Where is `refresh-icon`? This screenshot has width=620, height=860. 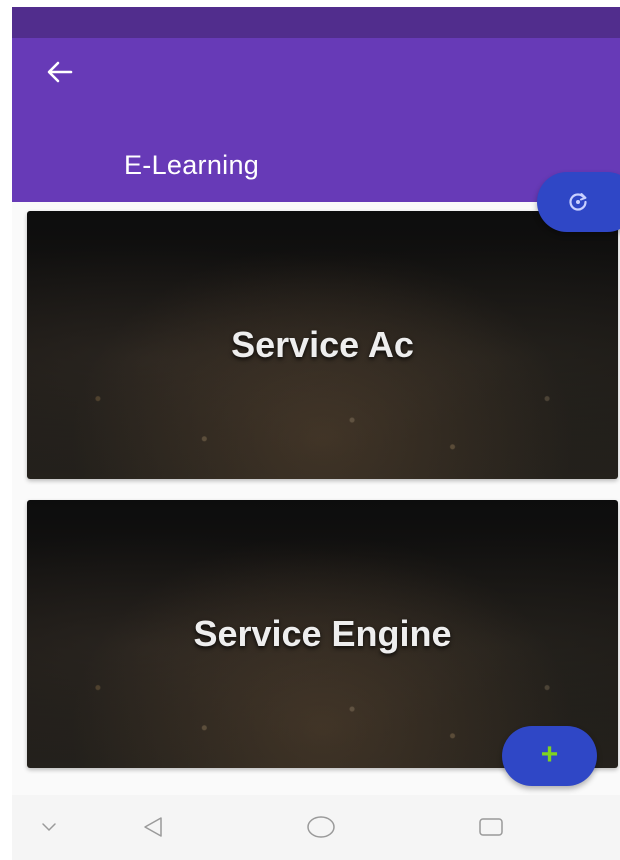
refresh-icon is located at coordinates (578, 202).